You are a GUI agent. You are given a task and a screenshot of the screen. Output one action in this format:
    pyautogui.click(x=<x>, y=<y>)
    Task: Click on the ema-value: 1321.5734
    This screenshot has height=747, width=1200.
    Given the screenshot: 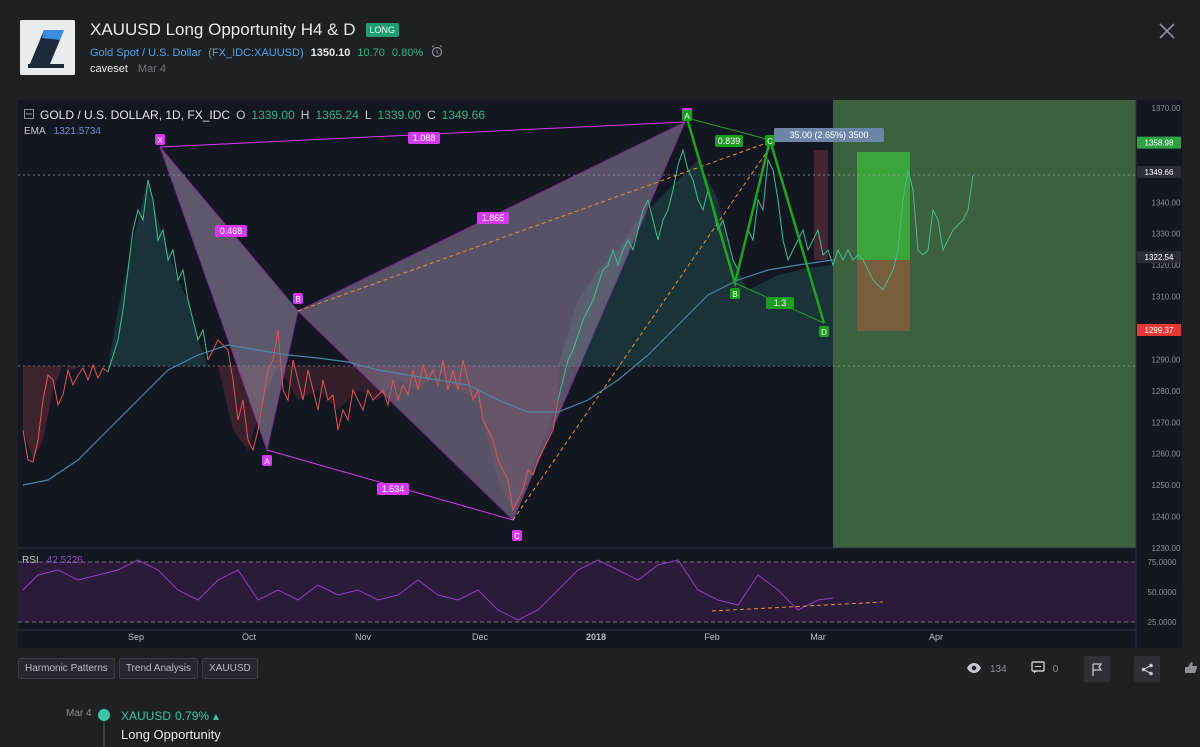 What is the action you would take?
    pyautogui.click(x=77, y=131)
    